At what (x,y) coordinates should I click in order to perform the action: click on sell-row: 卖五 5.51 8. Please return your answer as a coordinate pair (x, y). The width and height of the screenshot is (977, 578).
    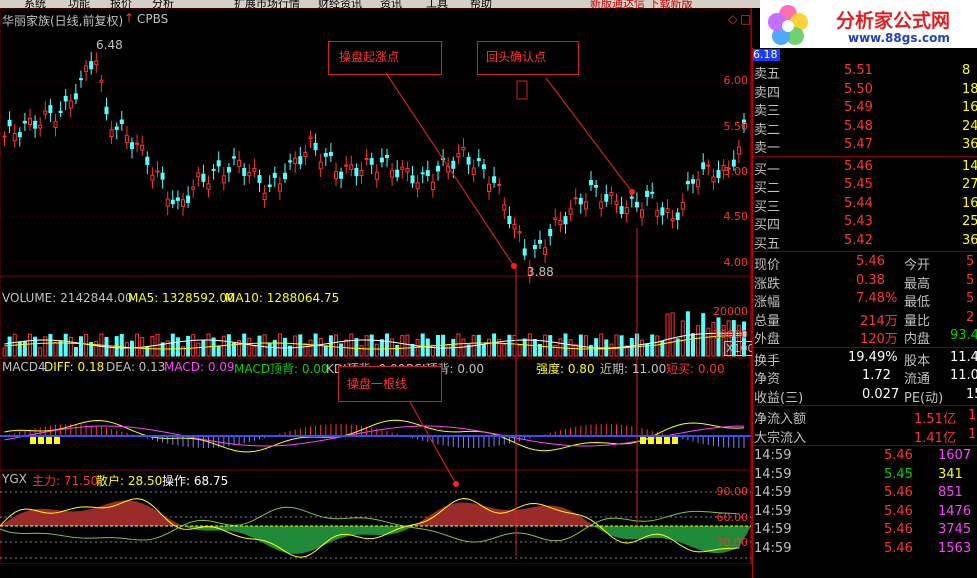
    Looking at the image, I should click on (864, 72).